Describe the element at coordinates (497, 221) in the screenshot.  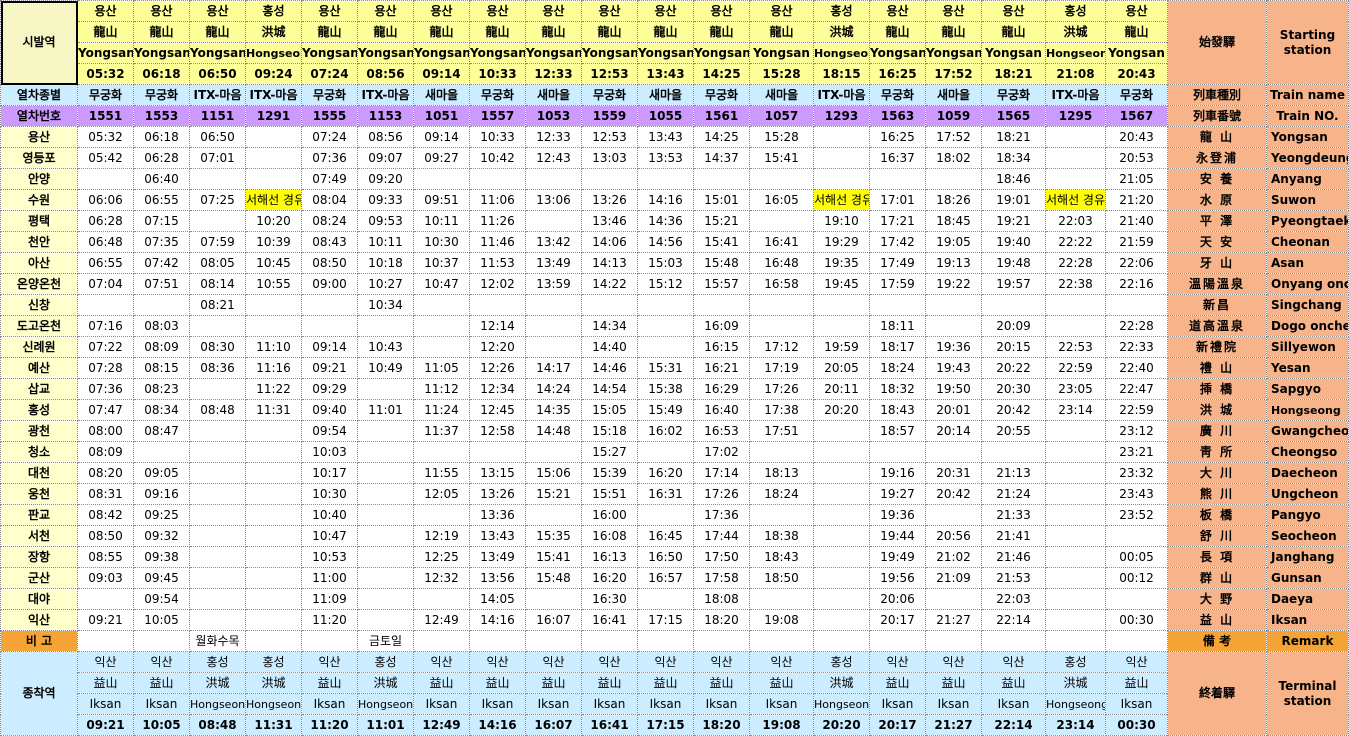
I see `time-cell: 11:26` at that location.